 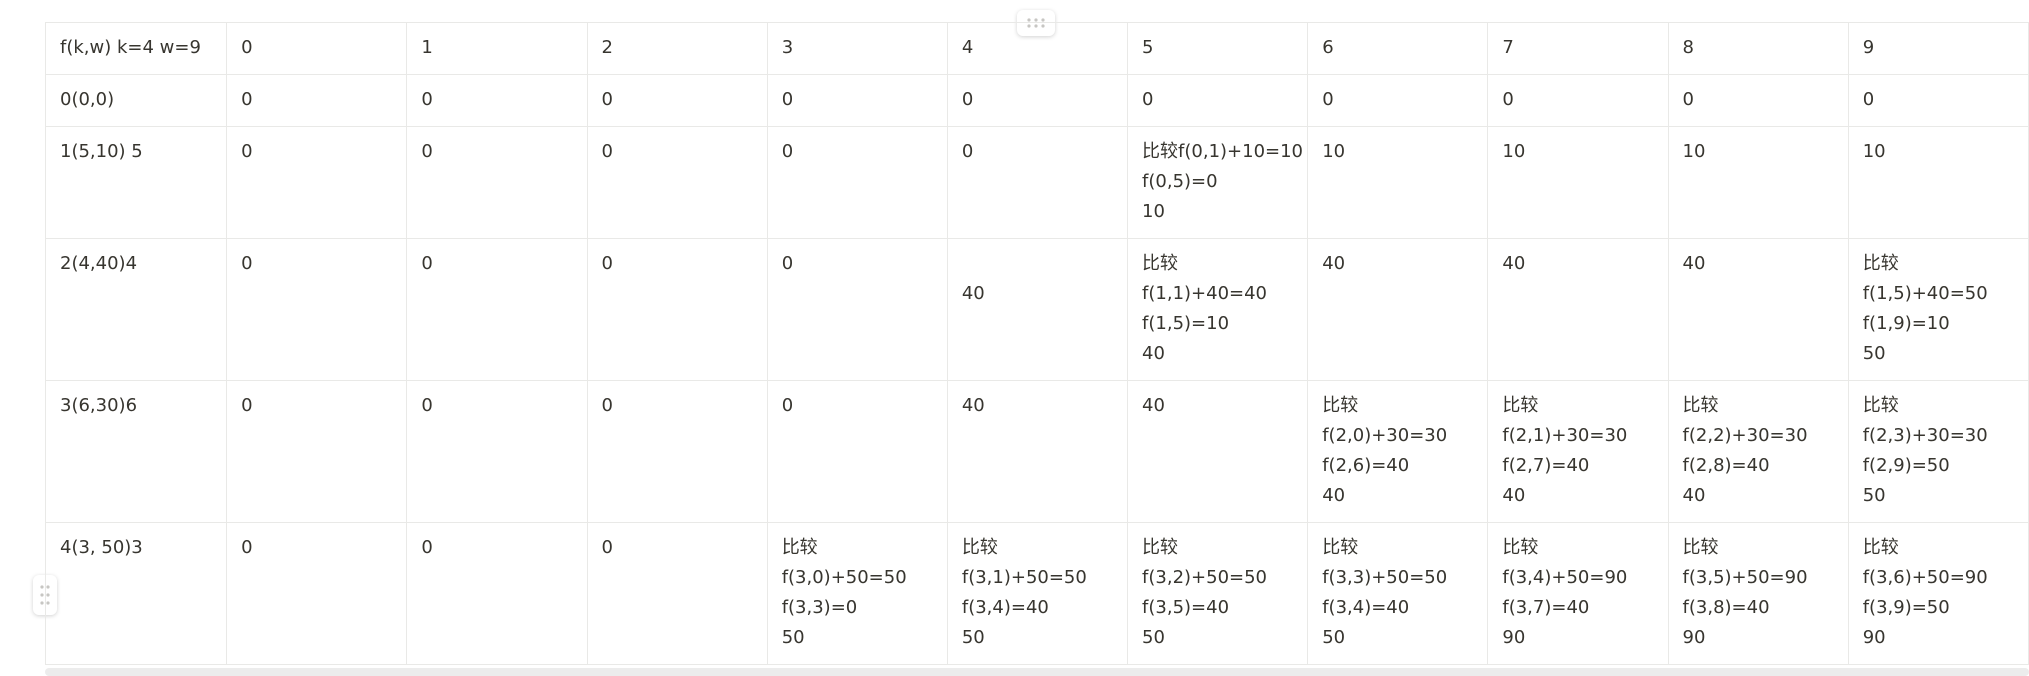 What do you see at coordinates (1938, 451) in the screenshot?
I see `table-cell: 比较 f(2,3)+30=30 f(2,9)=50 50` at bounding box center [1938, 451].